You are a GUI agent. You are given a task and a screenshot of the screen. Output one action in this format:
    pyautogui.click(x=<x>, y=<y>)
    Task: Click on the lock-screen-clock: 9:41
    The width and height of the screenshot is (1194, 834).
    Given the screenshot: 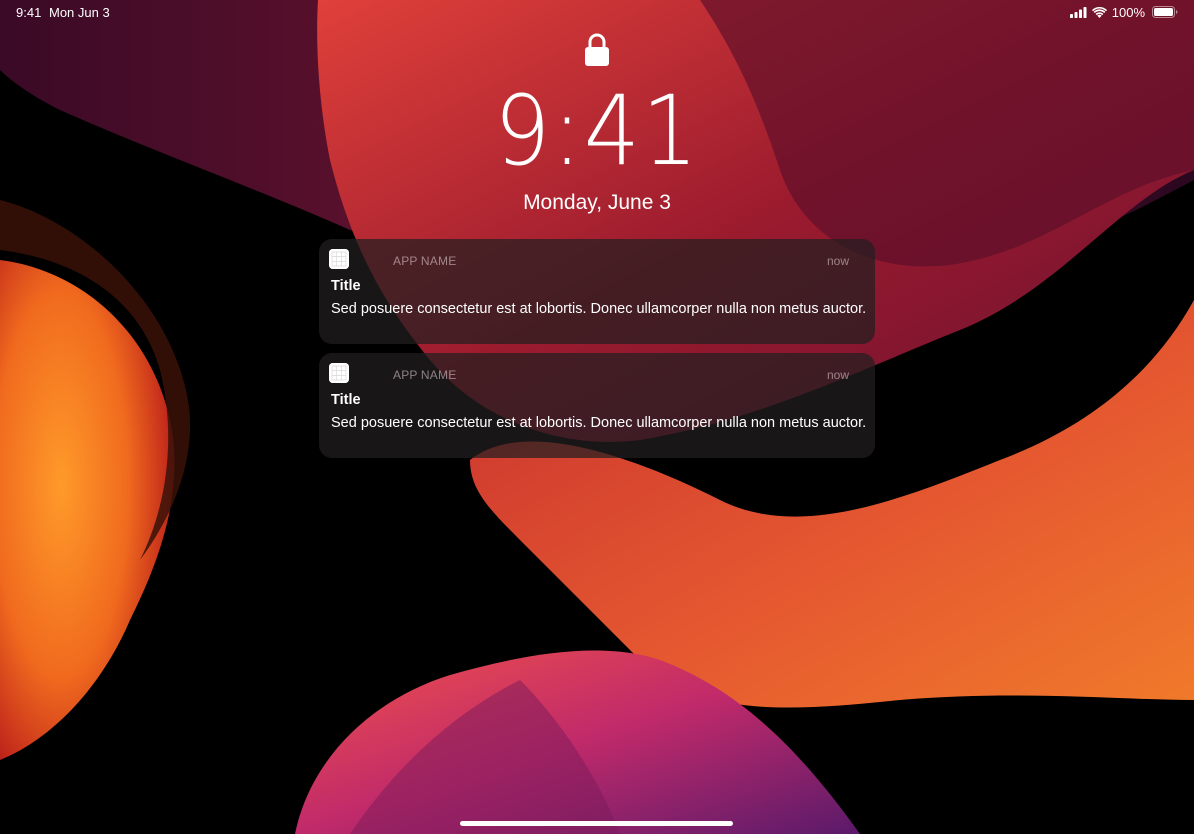 What is the action you would take?
    pyautogui.click(x=597, y=131)
    